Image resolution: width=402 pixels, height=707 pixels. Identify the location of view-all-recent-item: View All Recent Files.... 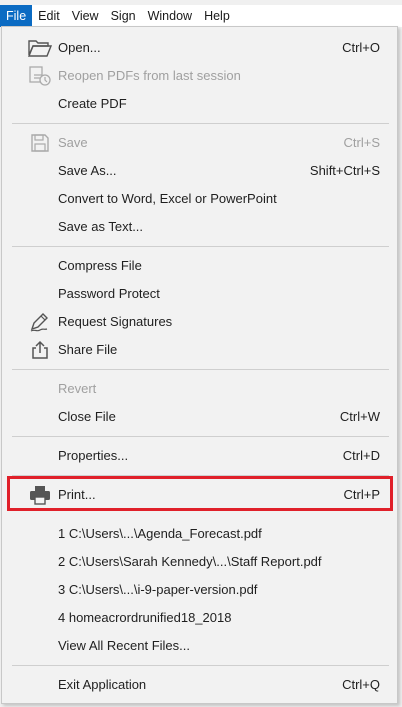
(199, 646).